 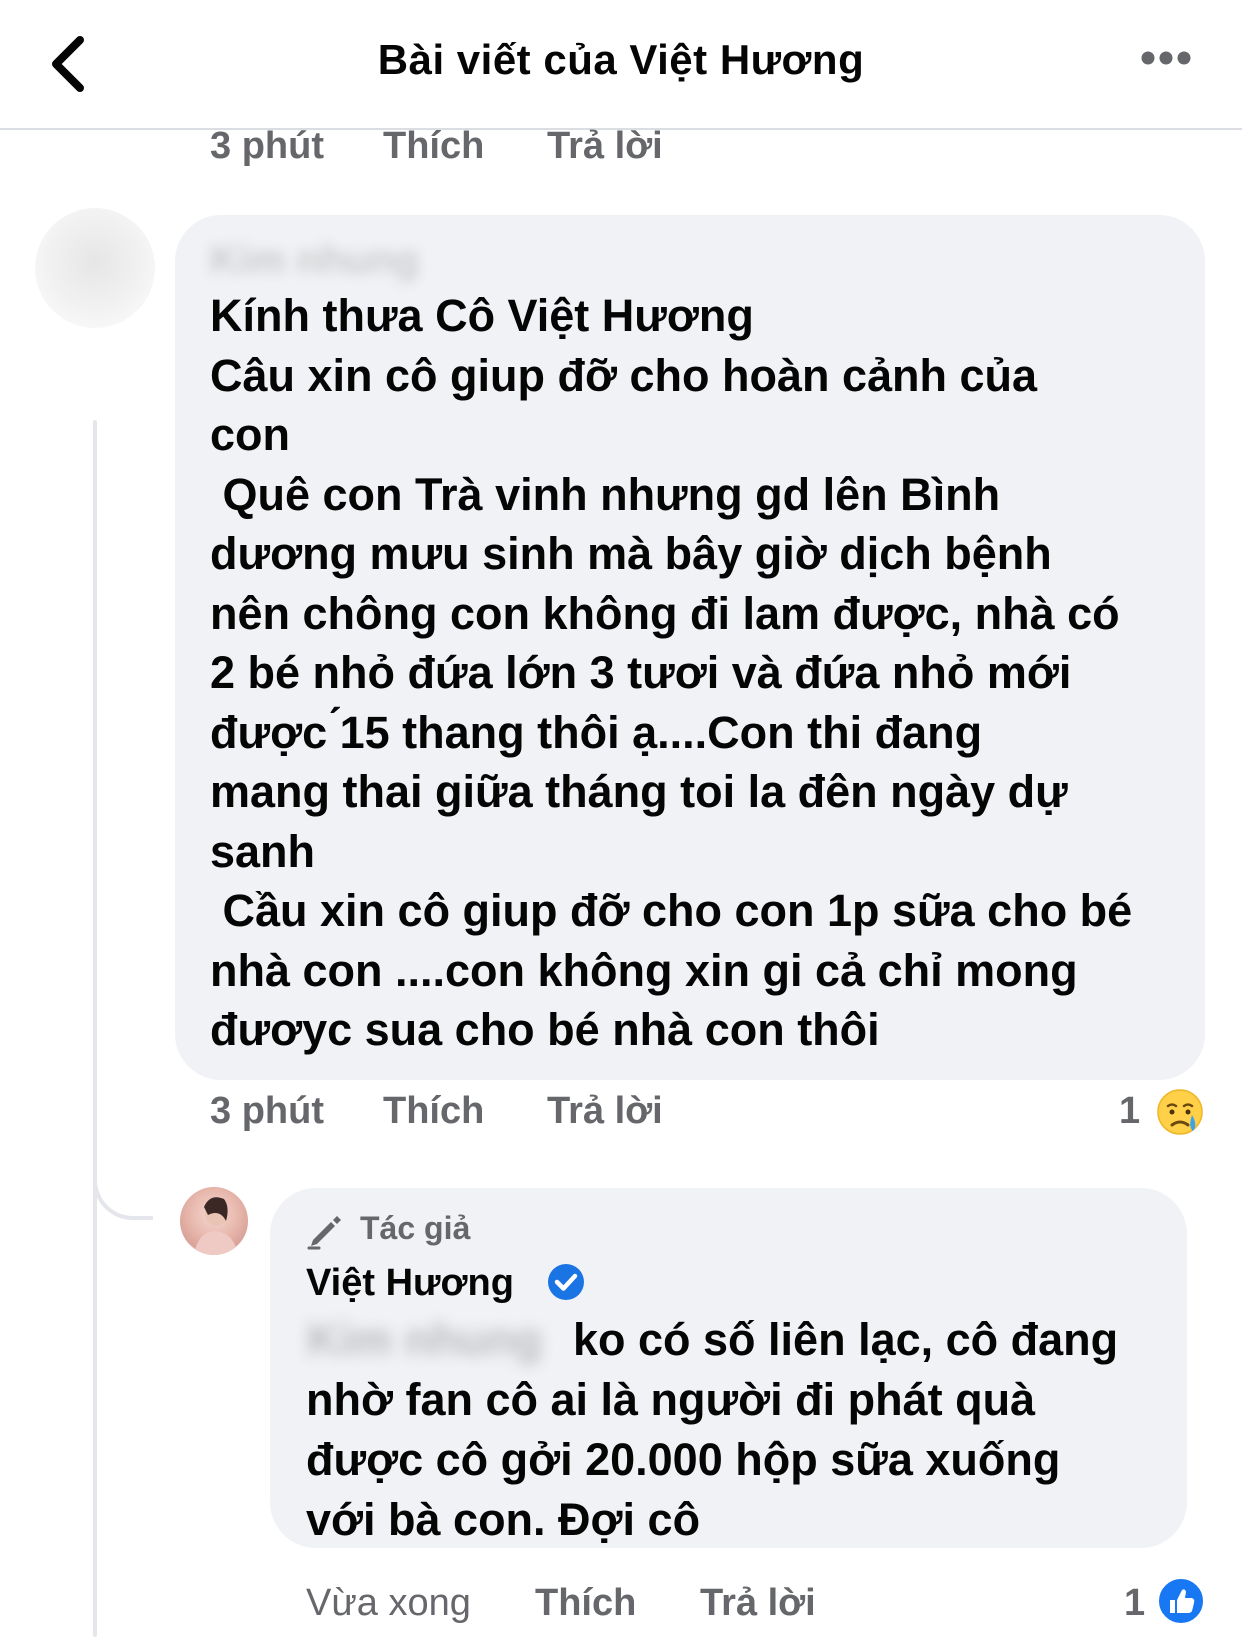 What do you see at coordinates (566, 1282) in the screenshot?
I see `verified-check-icon` at bounding box center [566, 1282].